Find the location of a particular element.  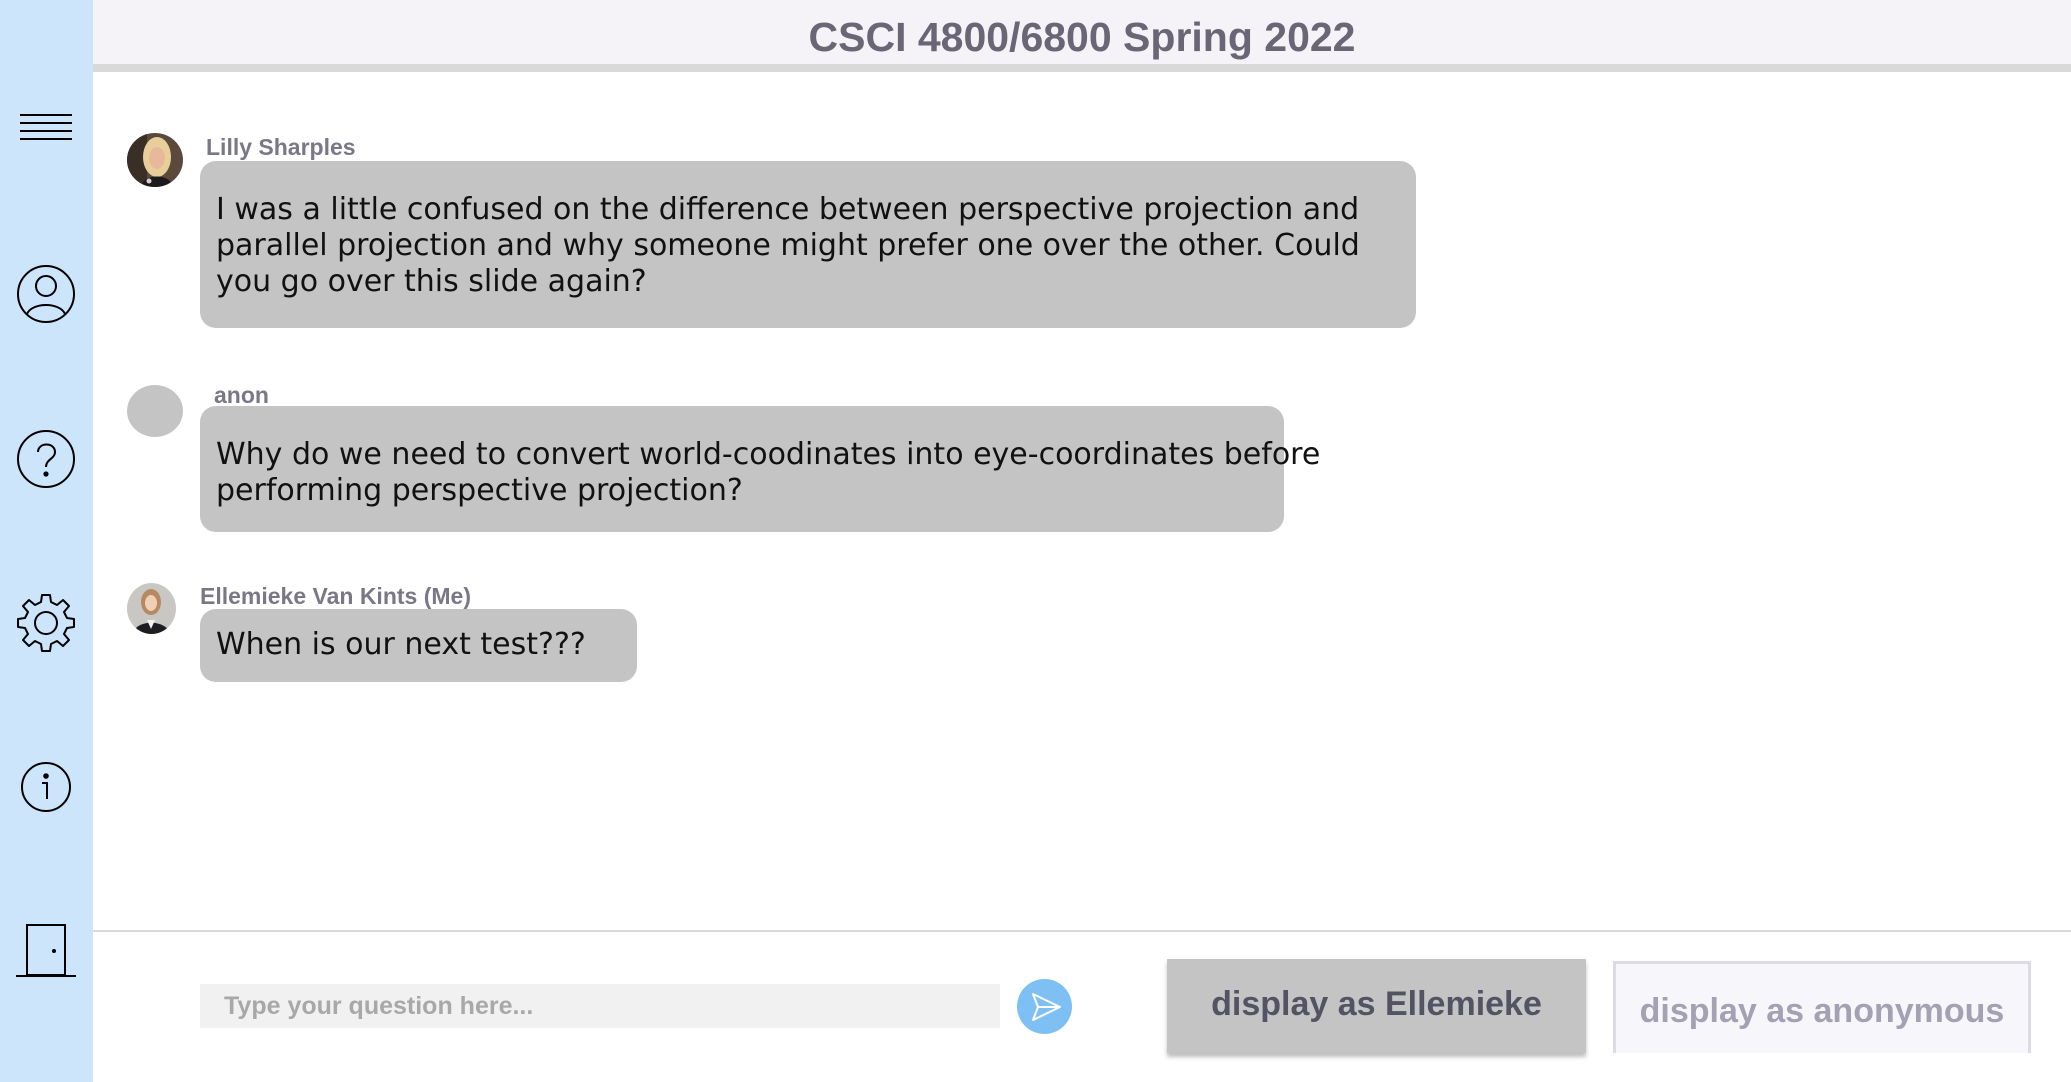

course-header: CSCI 4800/6800 Spring 2022 is located at coordinates (1082, 36).